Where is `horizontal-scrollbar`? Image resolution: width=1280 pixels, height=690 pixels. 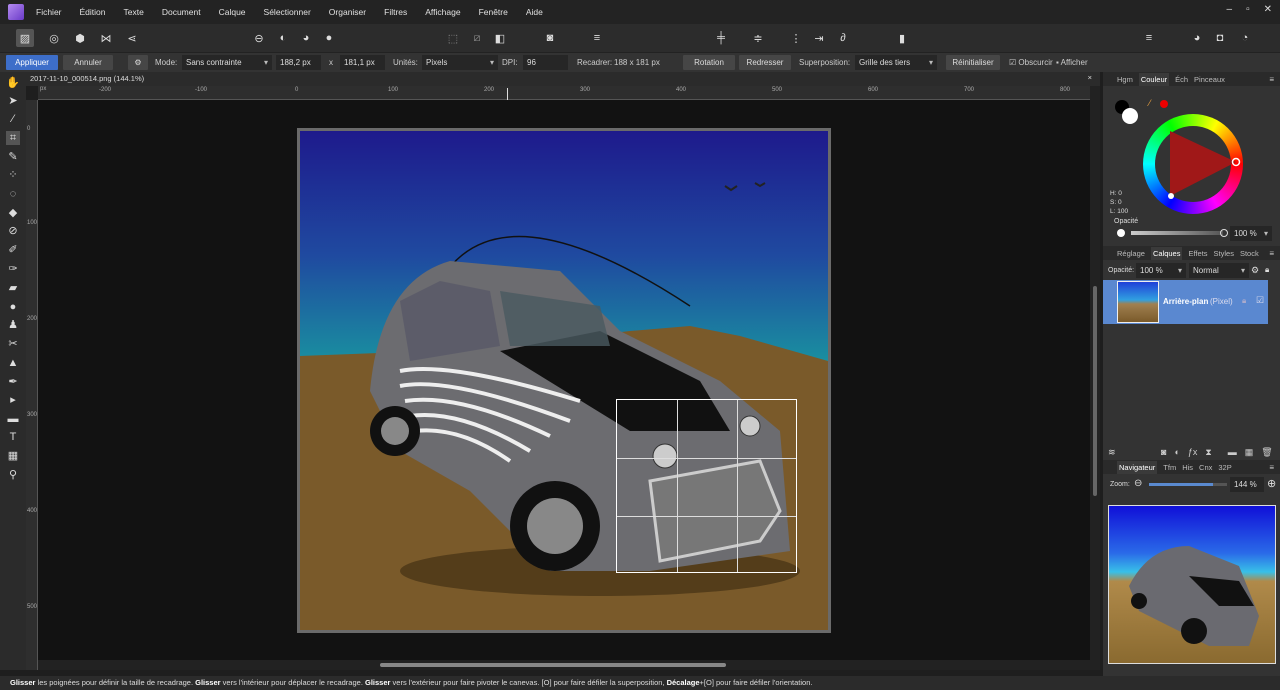
horizontal-scrollbar is located at coordinates (564, 665).